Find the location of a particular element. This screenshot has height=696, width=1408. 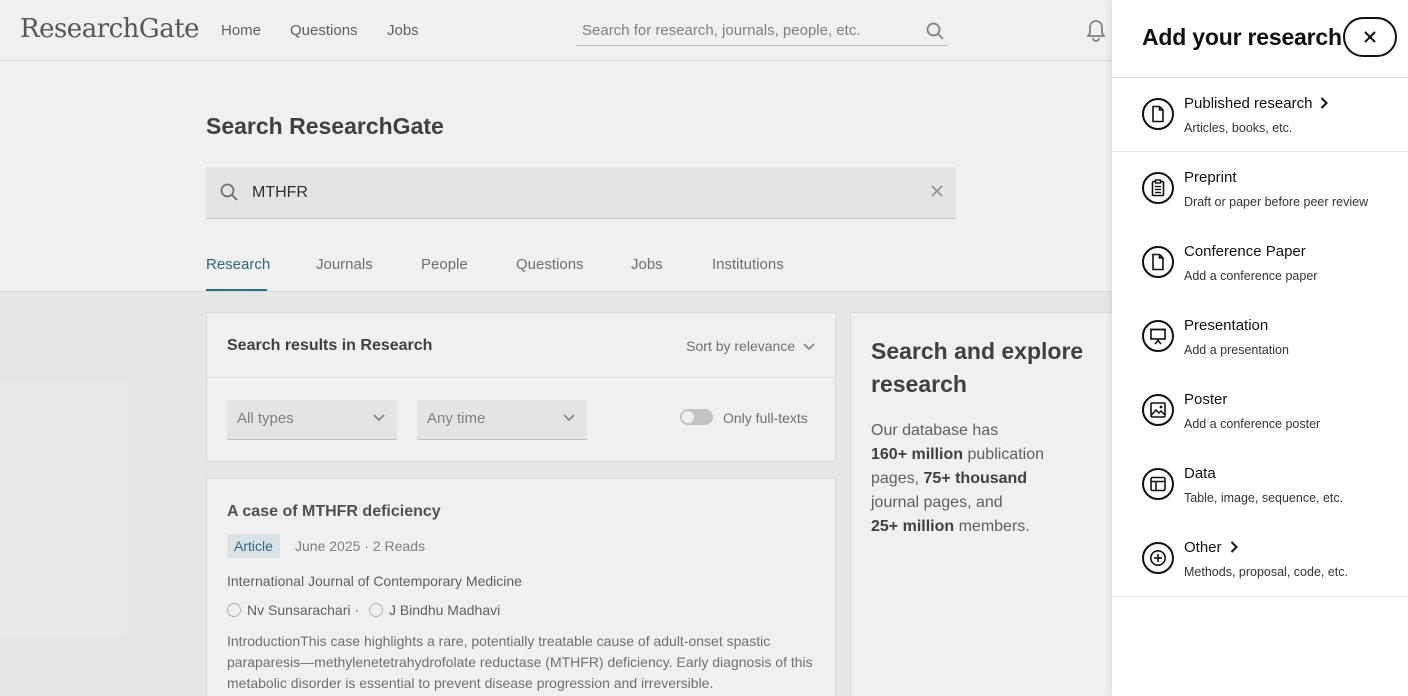

menu-item-description: Methods, proposal, code, etc. is located at coordinates (1266, 572).